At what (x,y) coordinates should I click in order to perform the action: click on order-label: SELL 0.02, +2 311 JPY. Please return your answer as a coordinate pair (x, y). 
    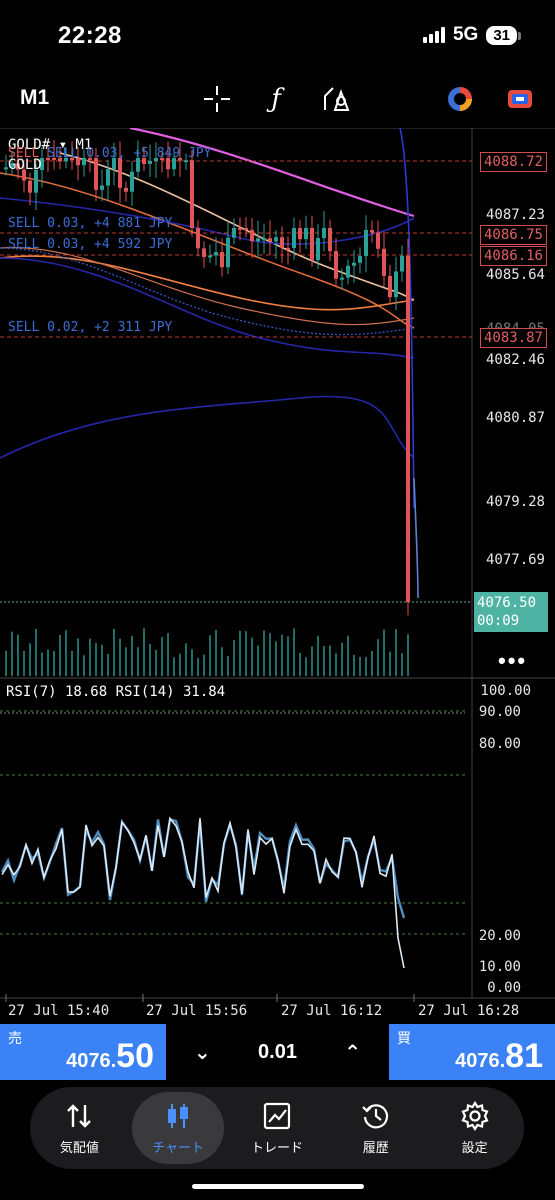
    Looking at the image, I should click on (90, 327).